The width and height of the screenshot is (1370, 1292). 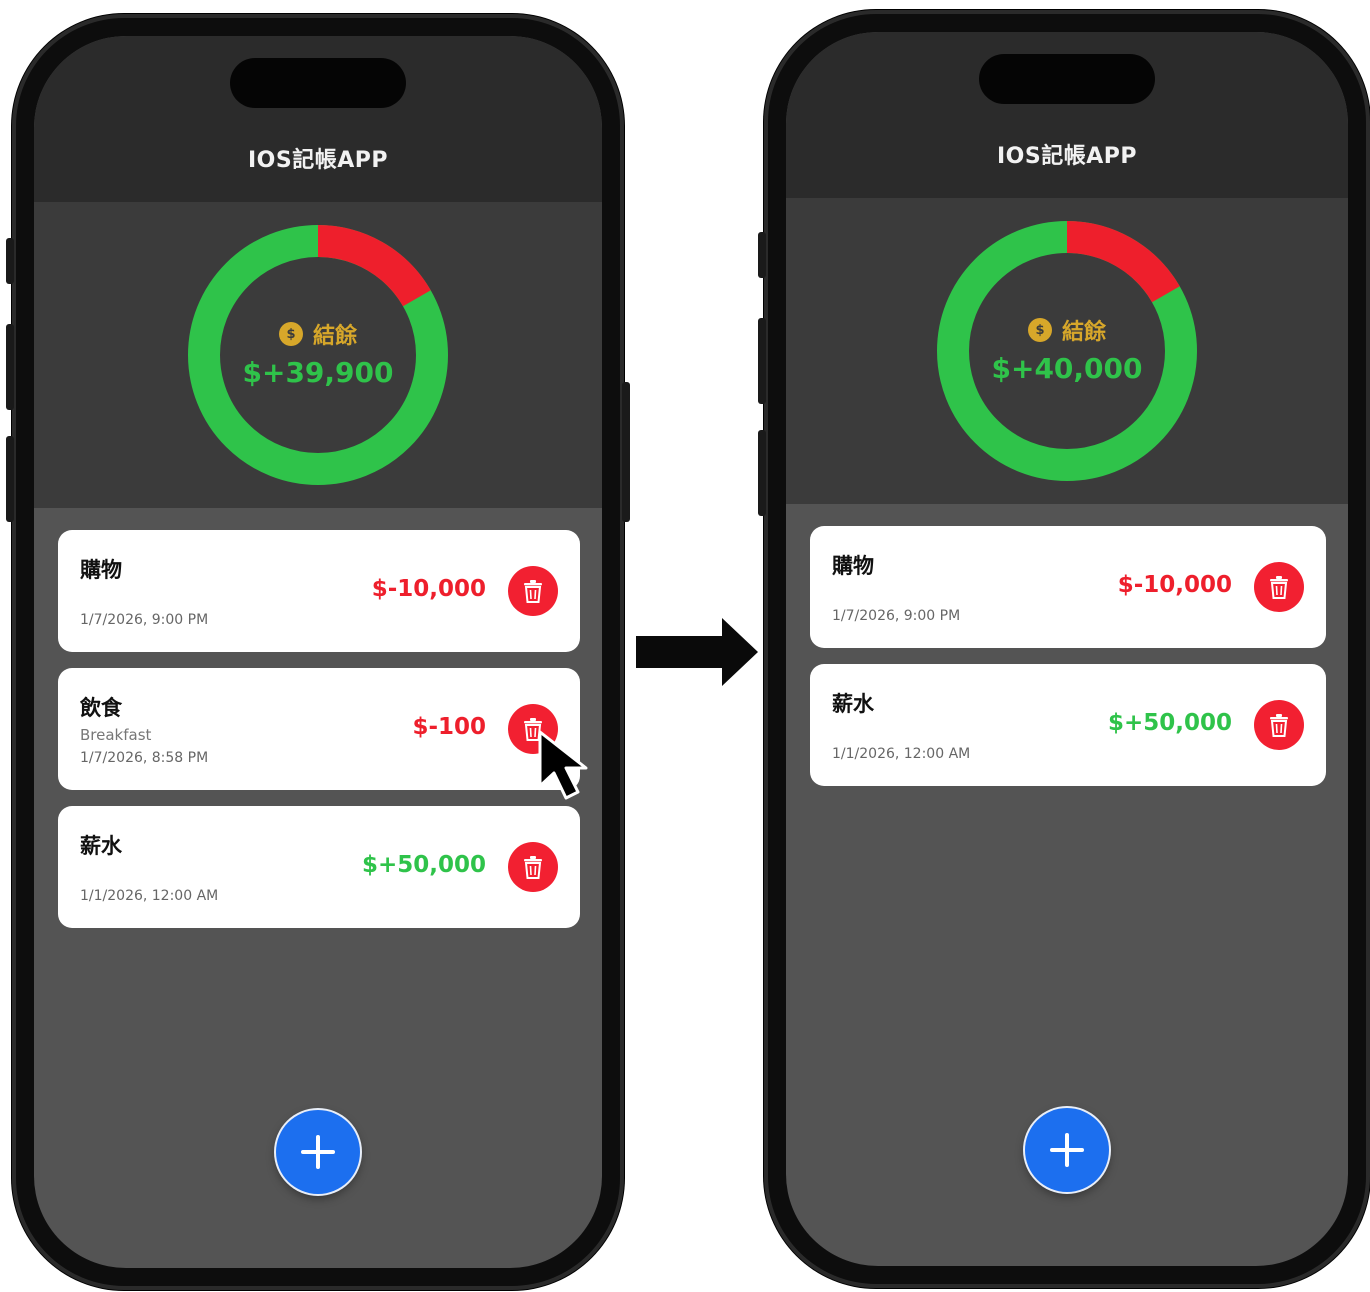 I want to click on balance-summary: $ 結餘 $+39,900, so click(x=318, y=355).